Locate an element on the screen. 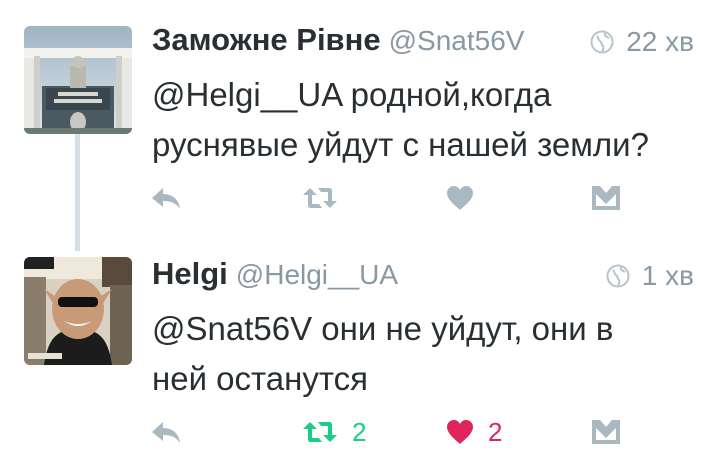  text-line: ней останутся is located at coordinates (260, 378).